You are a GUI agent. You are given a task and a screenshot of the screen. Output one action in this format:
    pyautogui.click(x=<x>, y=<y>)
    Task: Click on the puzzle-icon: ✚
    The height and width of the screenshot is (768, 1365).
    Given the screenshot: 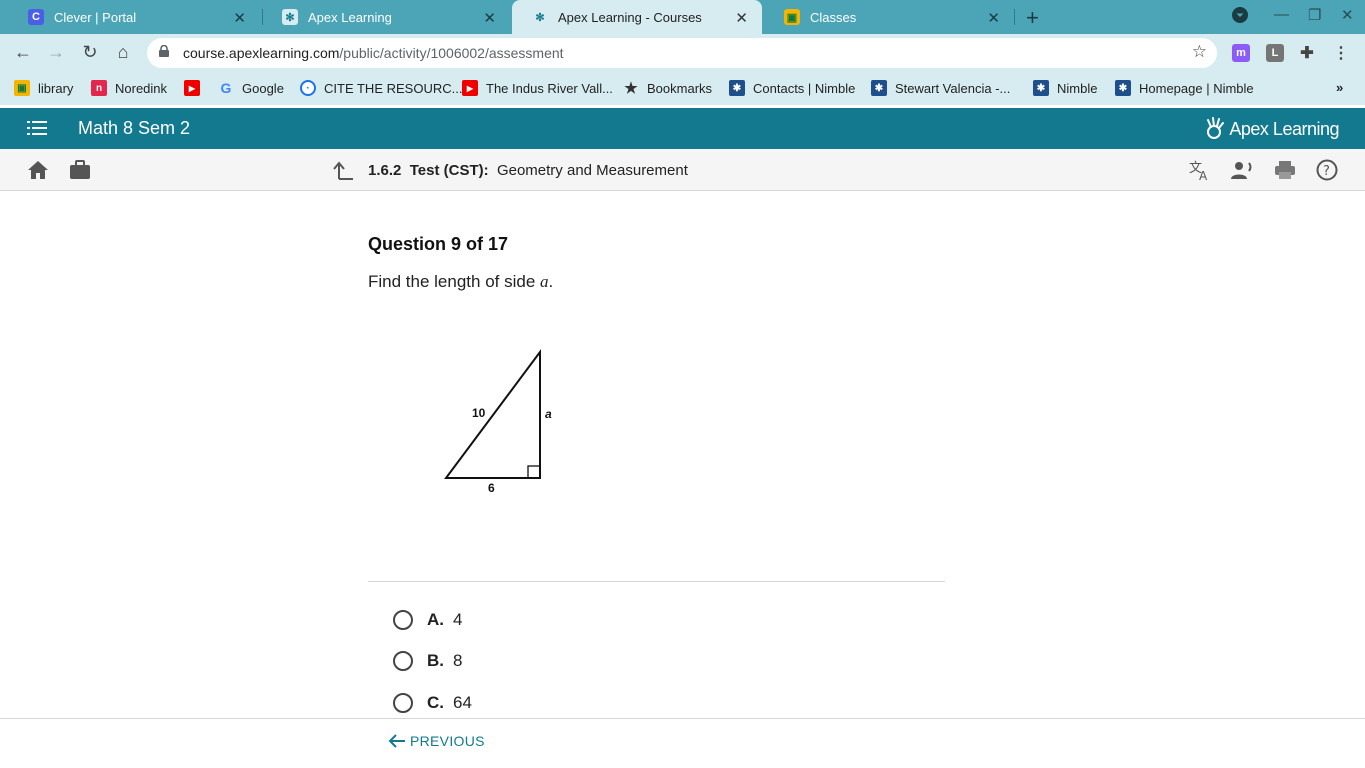 What is the action you would take?
    pyautogui.click(x=1307, y=53)
    